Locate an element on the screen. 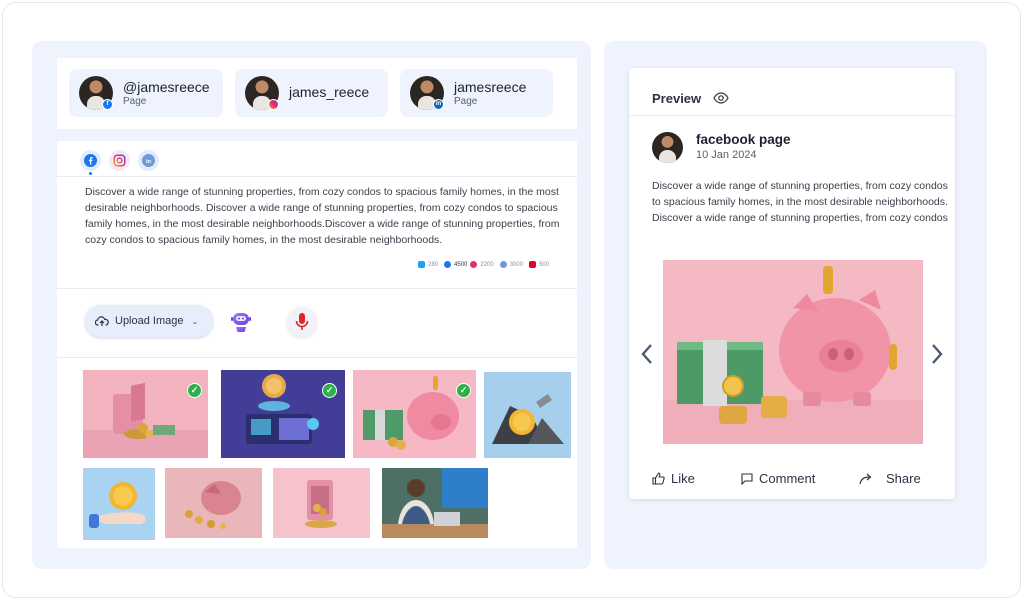 The width and height of the screenshot is (1024, 601). preview-page-name: facebook page is located at coordinates (743, 139).